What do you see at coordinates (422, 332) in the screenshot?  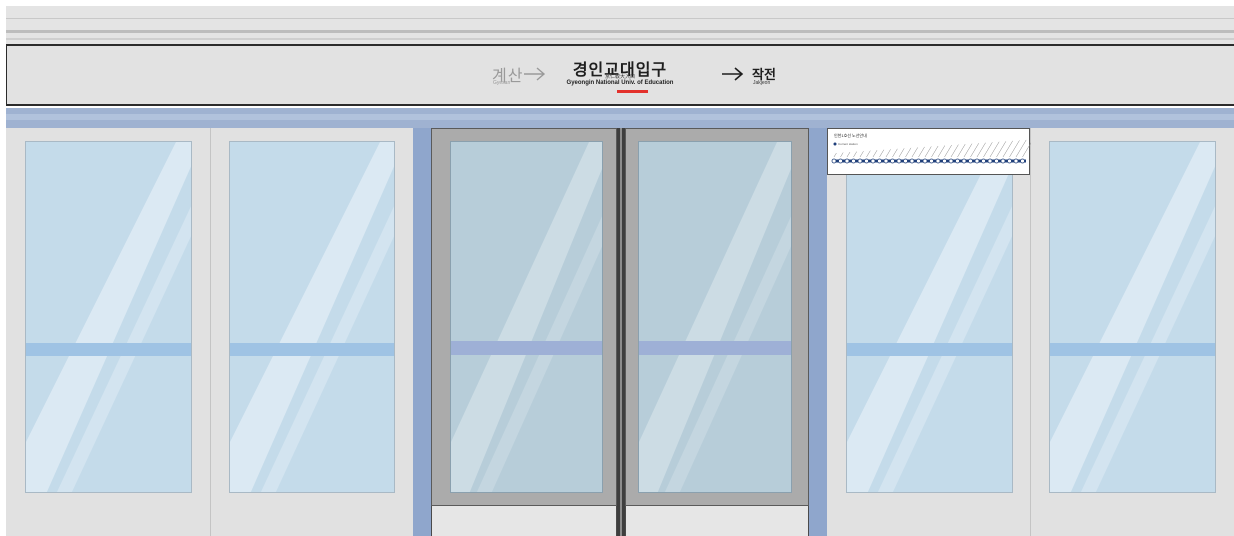 I see `door-pillar-left` at bounding box center [422, 332].